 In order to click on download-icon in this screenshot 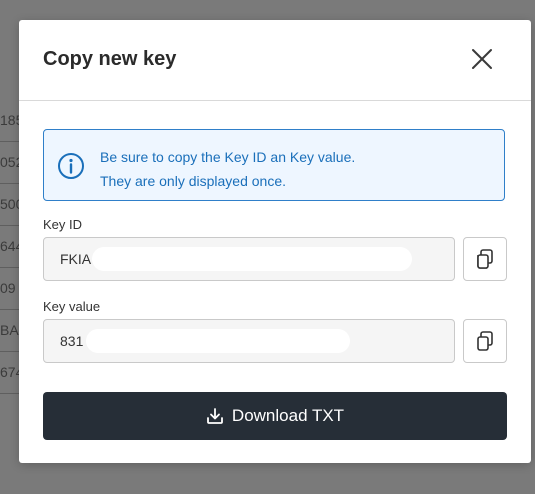, I will do `click(215, 416)`.